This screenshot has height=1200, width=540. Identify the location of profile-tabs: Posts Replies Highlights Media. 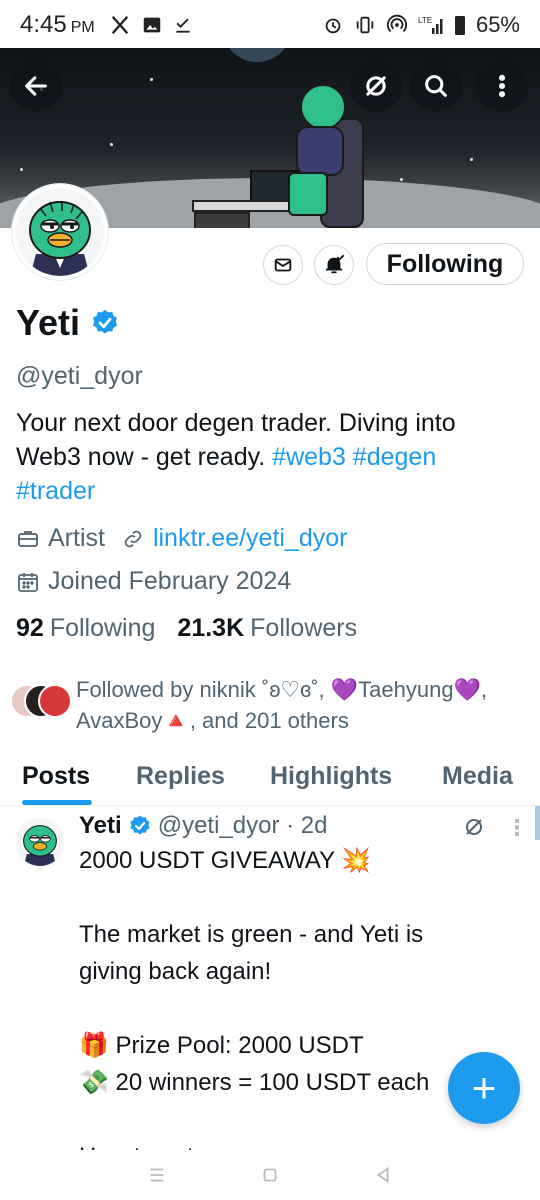
(270, 779).